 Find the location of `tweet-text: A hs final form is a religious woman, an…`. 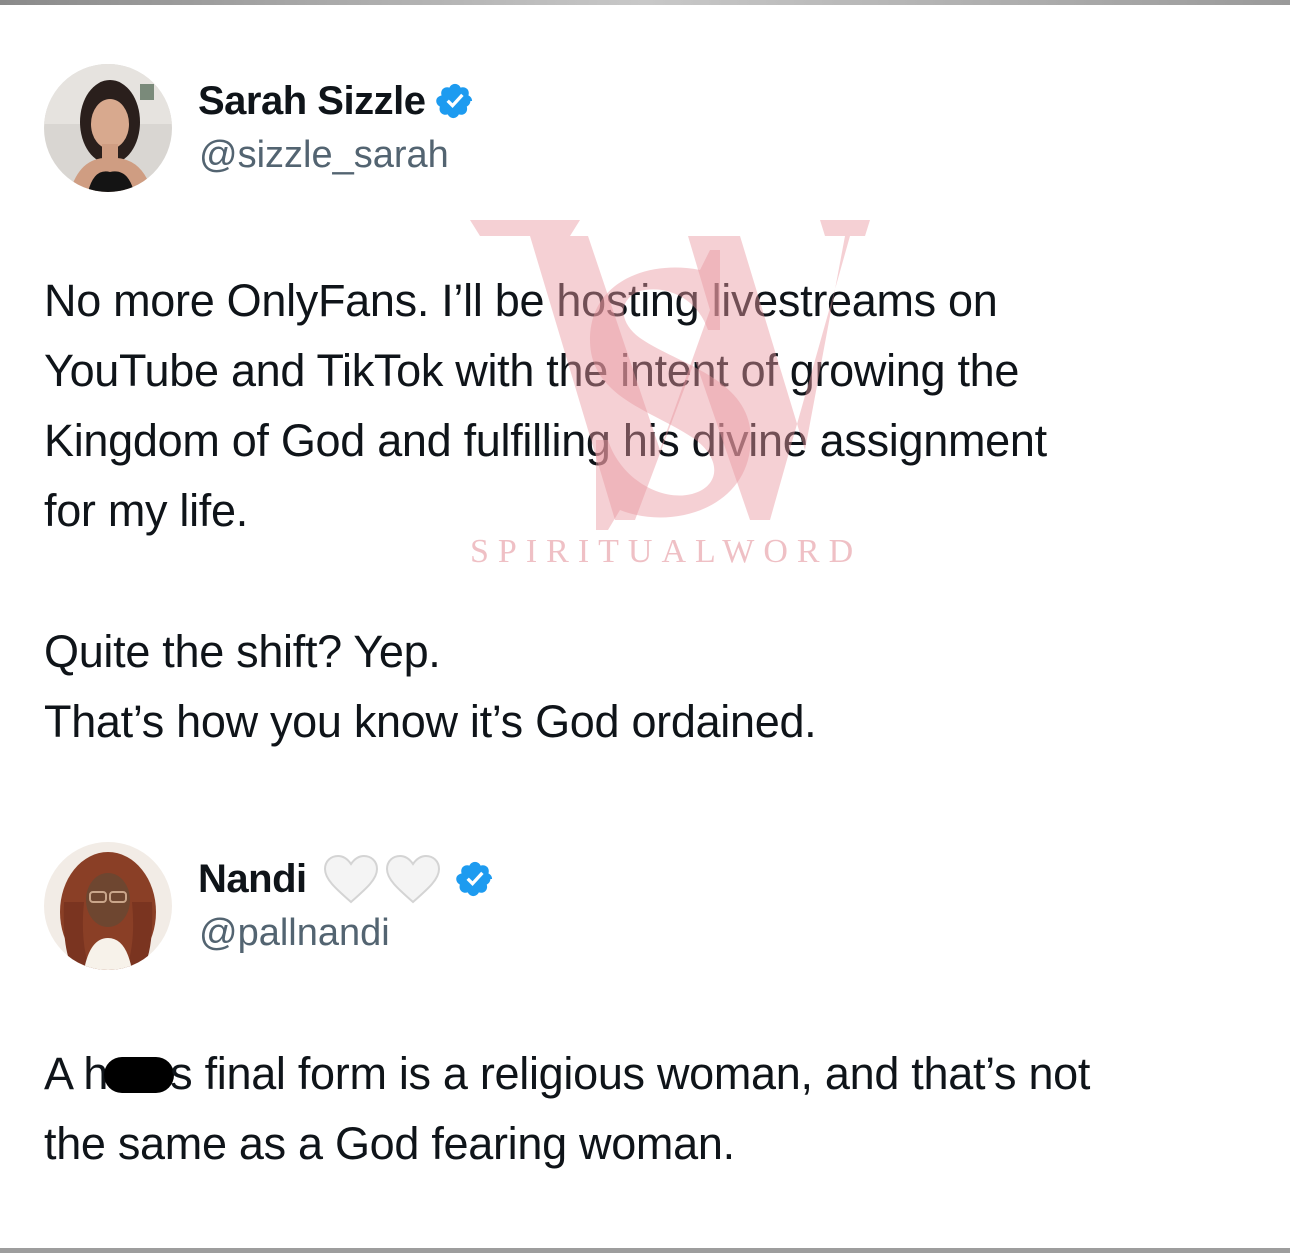

tweet-text: A hs final form is a religious woman, an… is located at coordinates (567, 1109).